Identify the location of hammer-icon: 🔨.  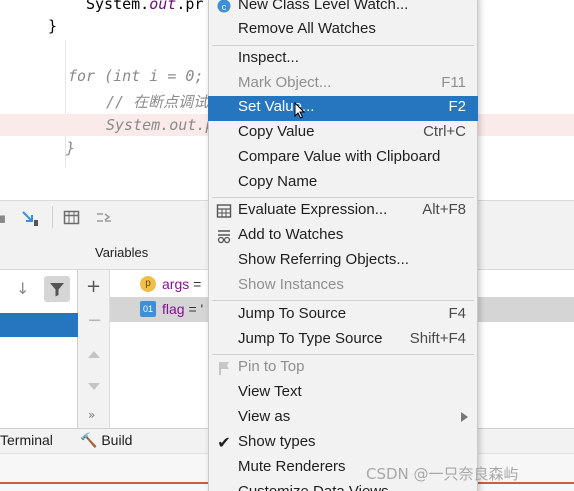
(89, 440).